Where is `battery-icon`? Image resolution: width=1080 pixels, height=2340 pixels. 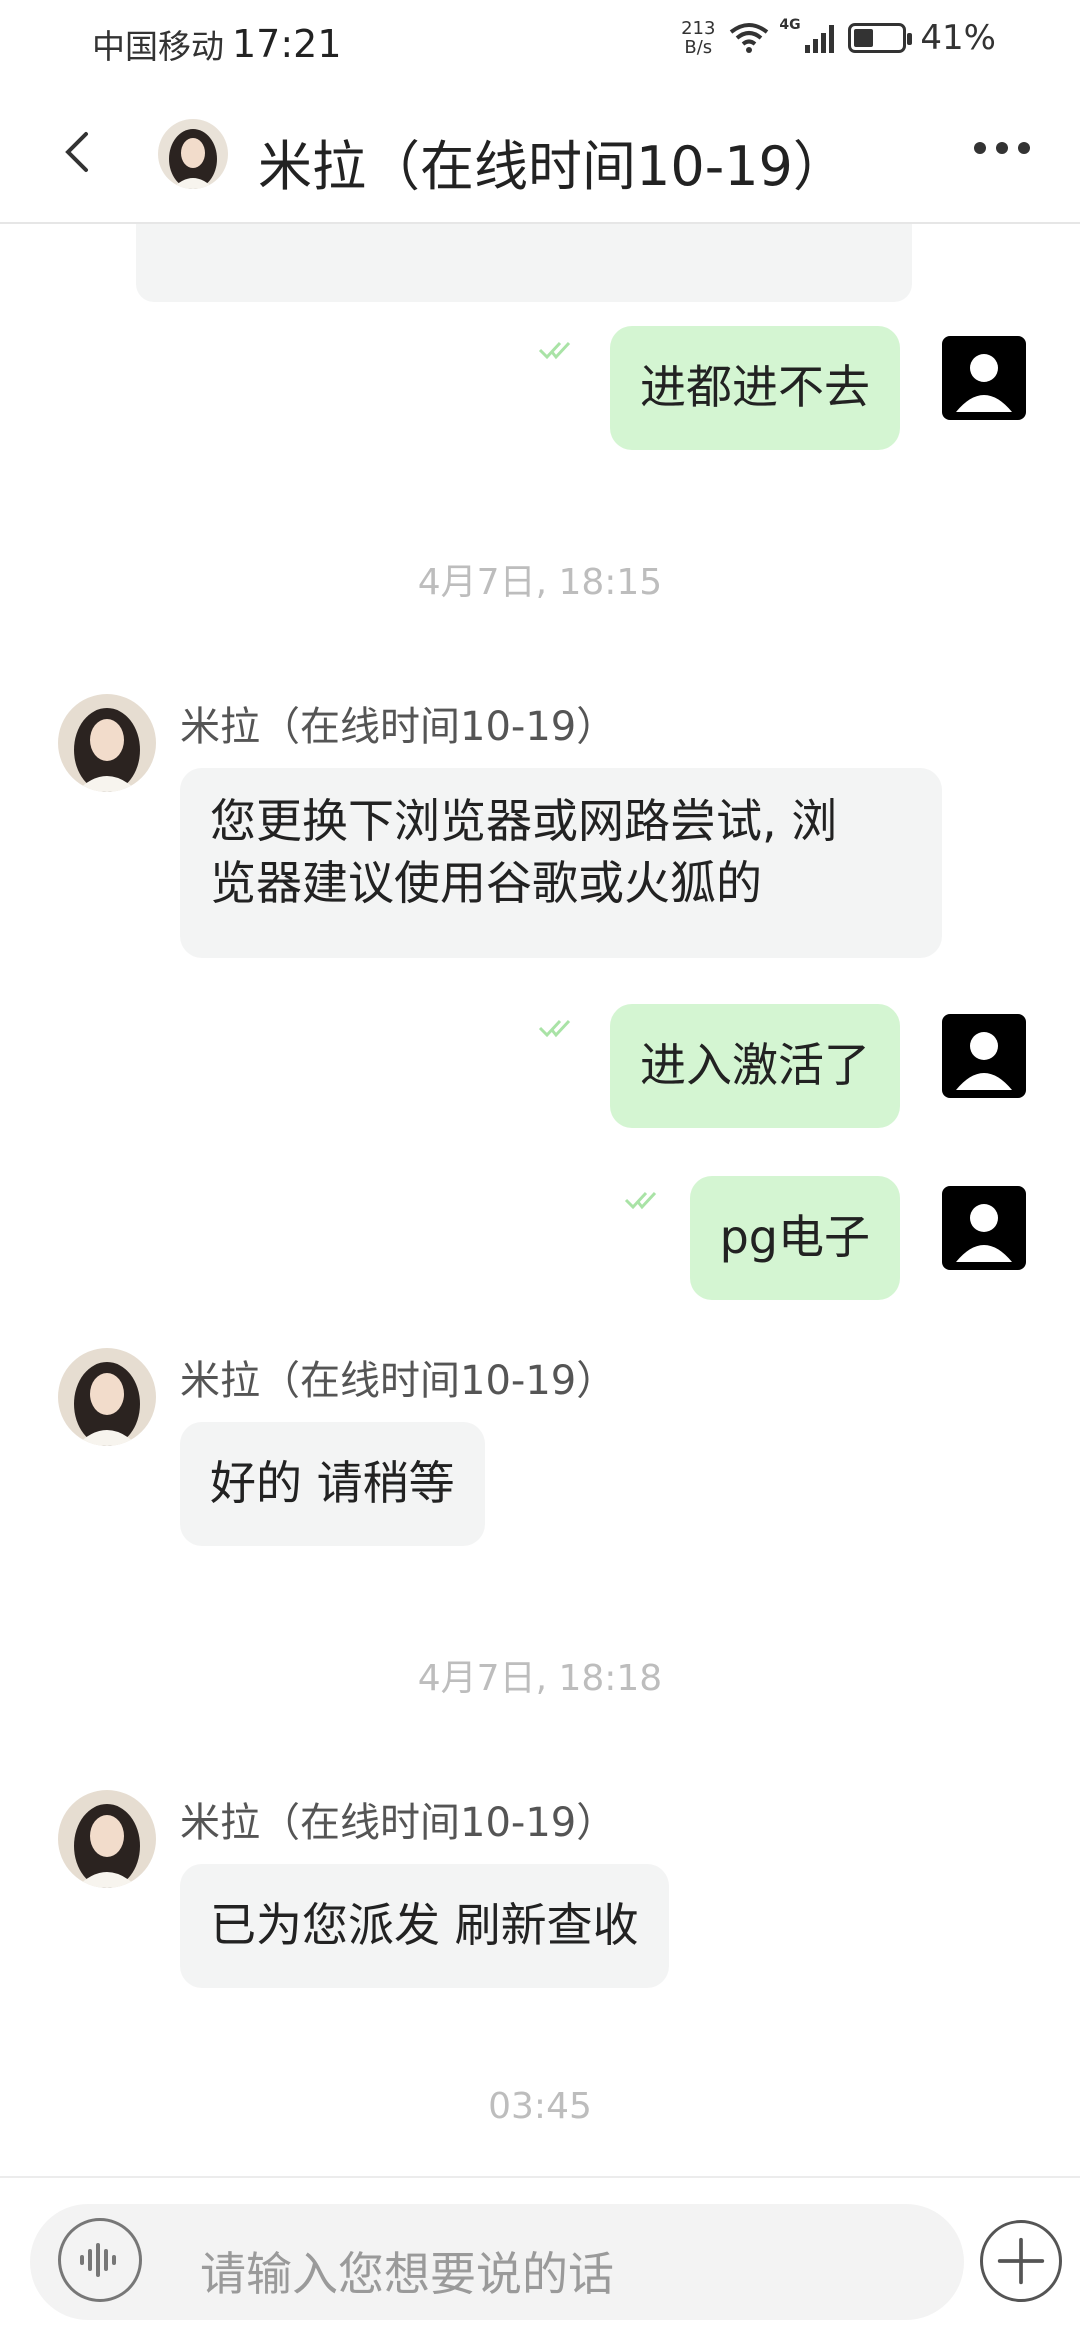
battery-icon is located at coordinates (880, 38).